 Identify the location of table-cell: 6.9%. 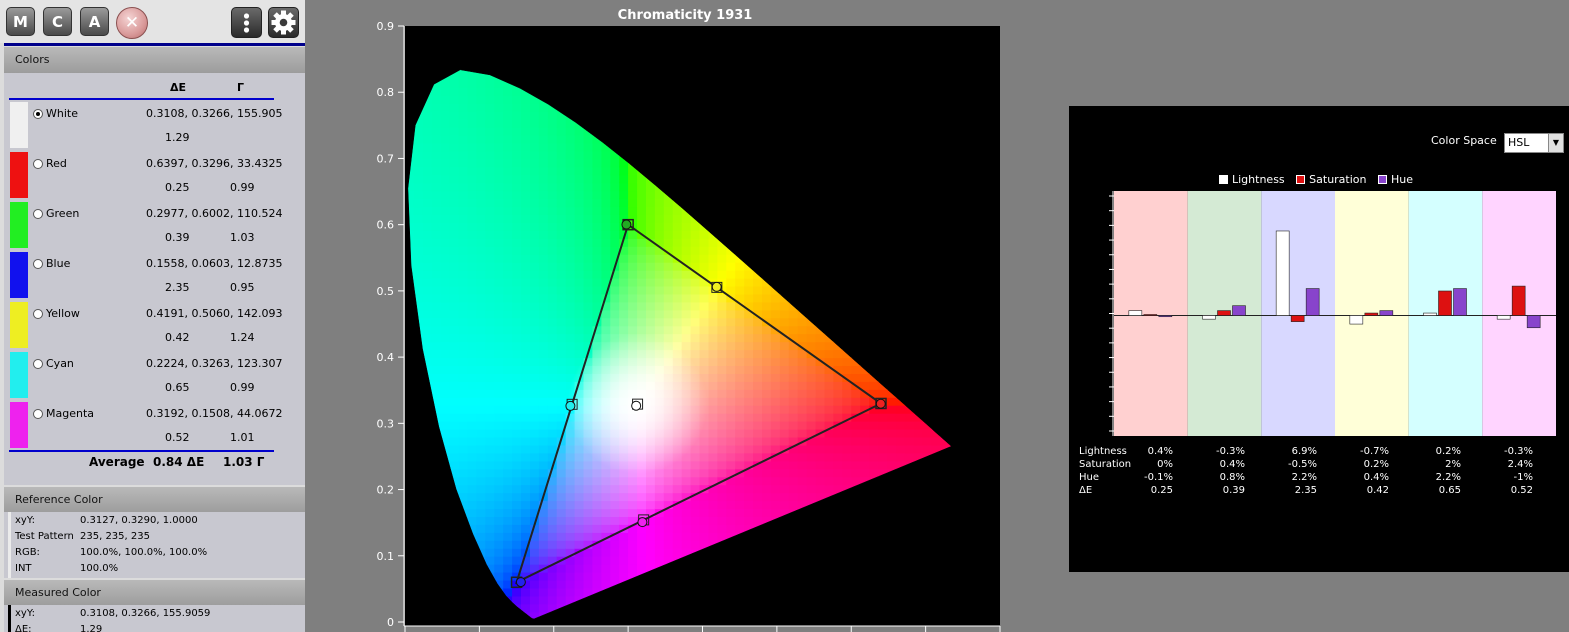
(1304, 451).